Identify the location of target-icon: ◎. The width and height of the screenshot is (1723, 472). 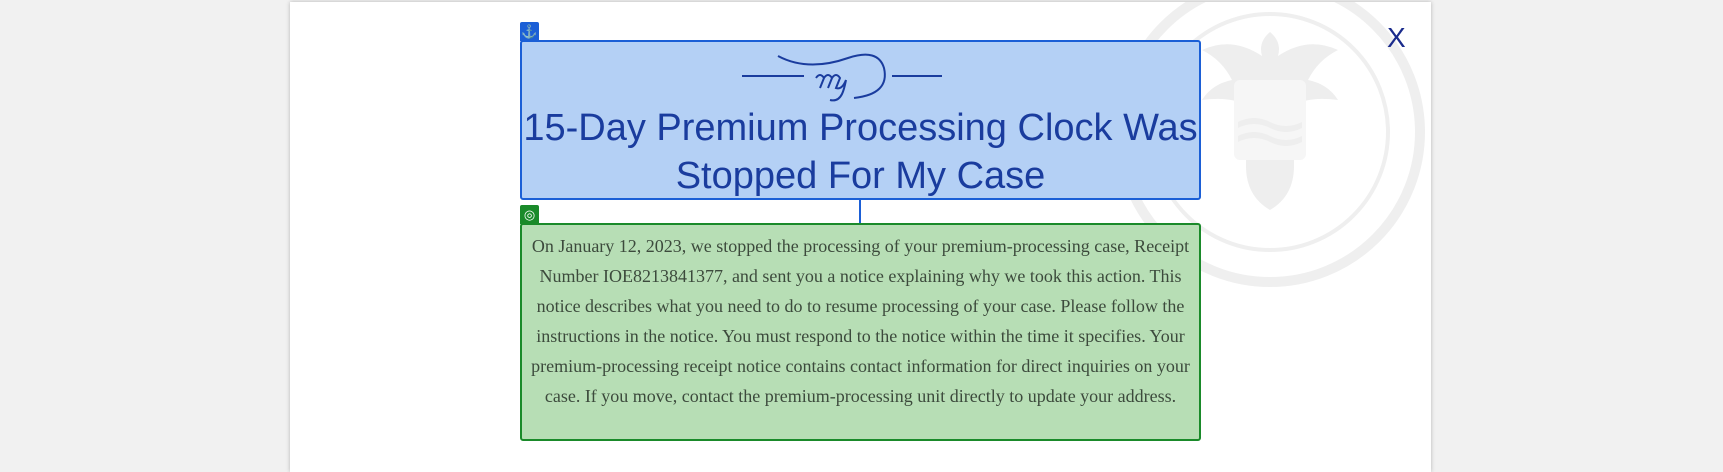
(529, 214).